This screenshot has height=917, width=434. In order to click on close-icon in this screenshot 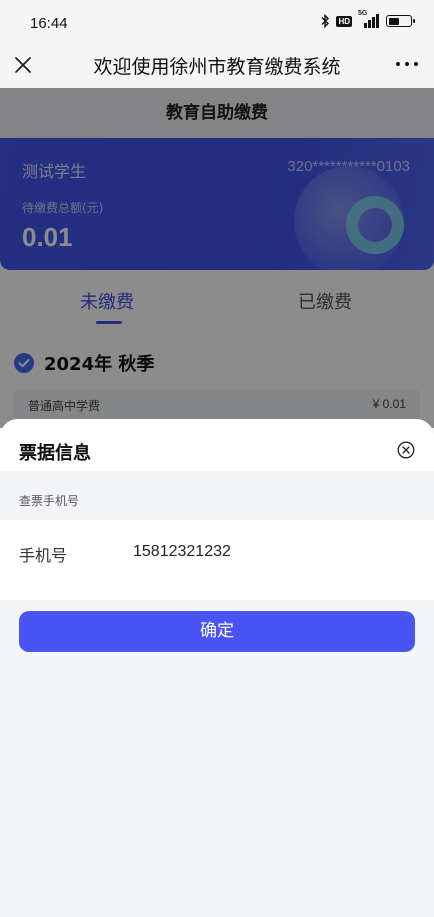, I will do `click(23, 65)`.